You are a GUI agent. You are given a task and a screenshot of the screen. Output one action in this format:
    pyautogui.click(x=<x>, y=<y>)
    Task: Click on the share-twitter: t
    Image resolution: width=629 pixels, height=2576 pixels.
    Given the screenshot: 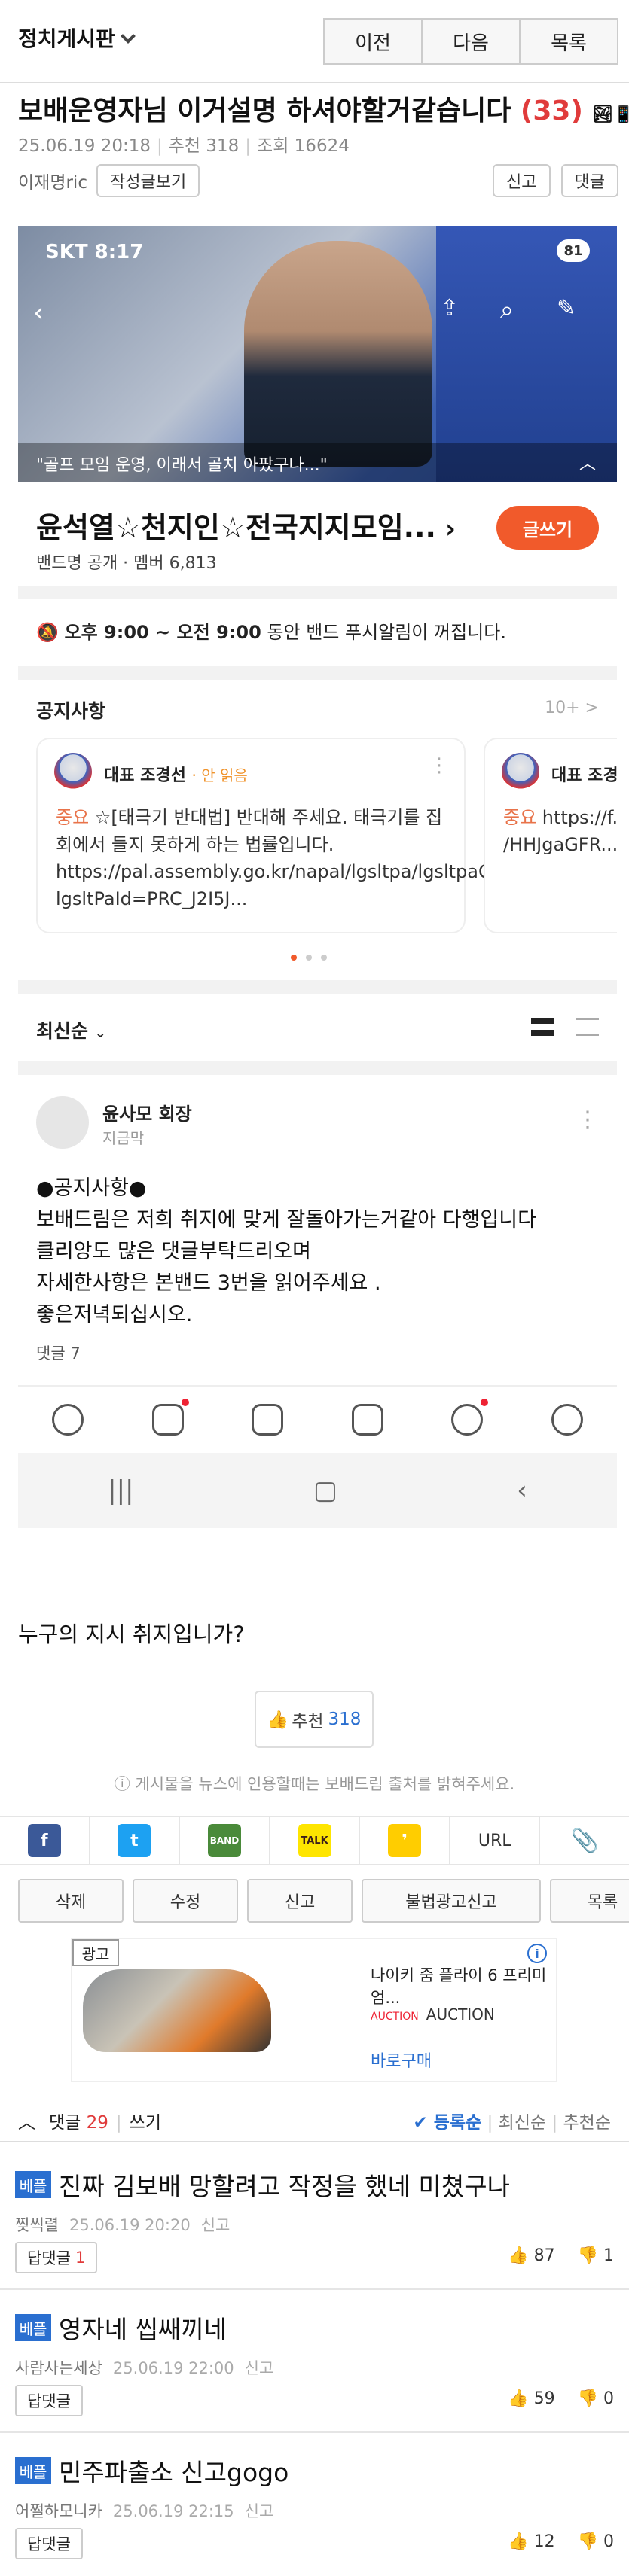 What is the action you would take?
    pyautogui.click(x=135, y=1840)
    